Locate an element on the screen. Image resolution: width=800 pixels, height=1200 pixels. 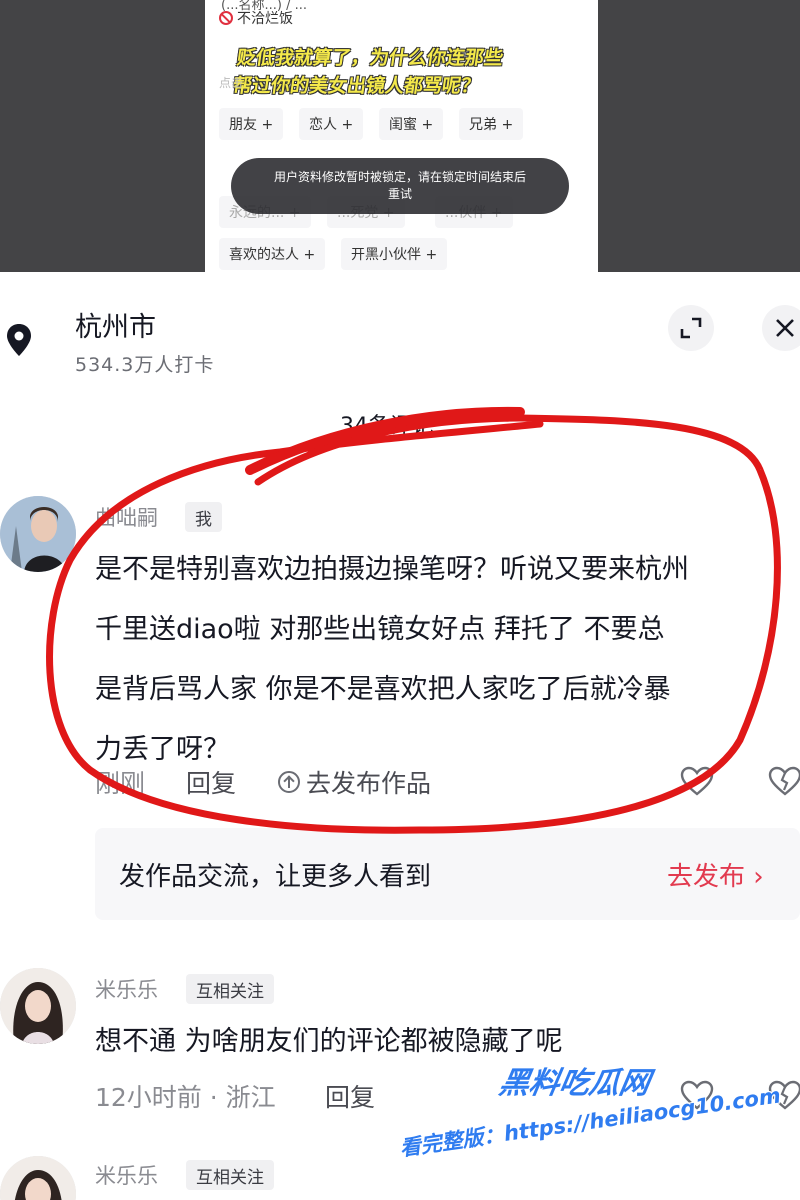
tag-brother: 兄弟 + is located at coordinates (491, 124).